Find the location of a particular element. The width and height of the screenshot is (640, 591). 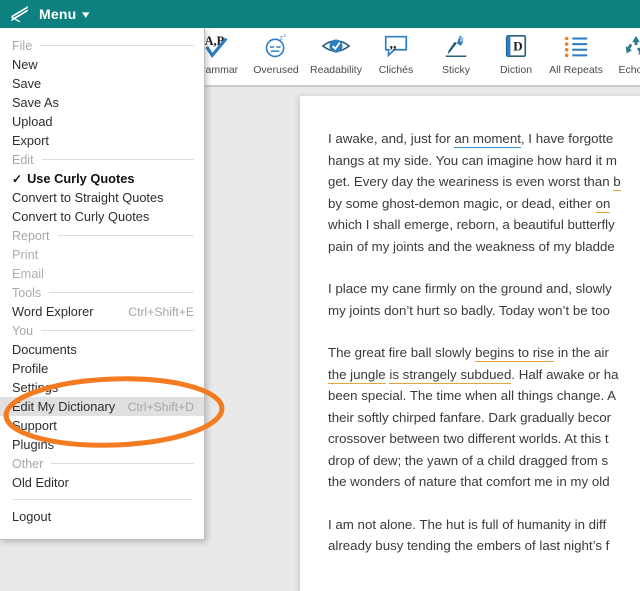

menu-item-support: Support is located at coordinates (102, 425).